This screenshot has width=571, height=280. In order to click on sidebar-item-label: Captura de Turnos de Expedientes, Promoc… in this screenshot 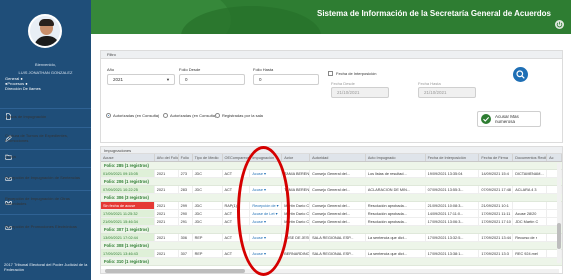, I will do `click(36, 138)`.